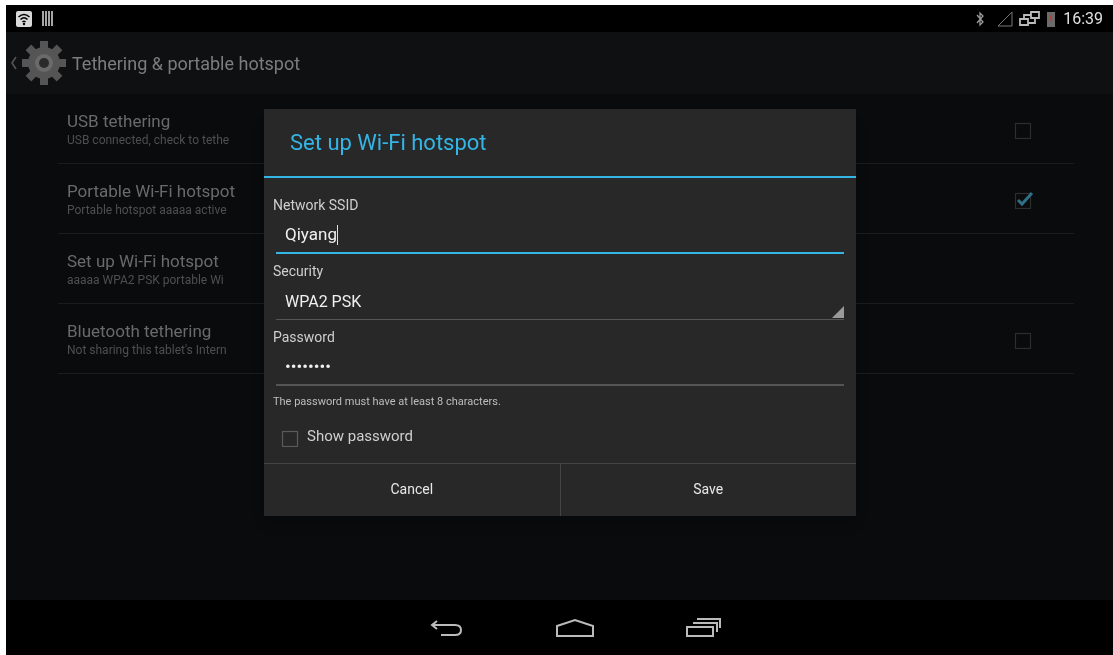 This screenshot has width=1113, height=655. I want to click on gear-icon, so click(44, 63).